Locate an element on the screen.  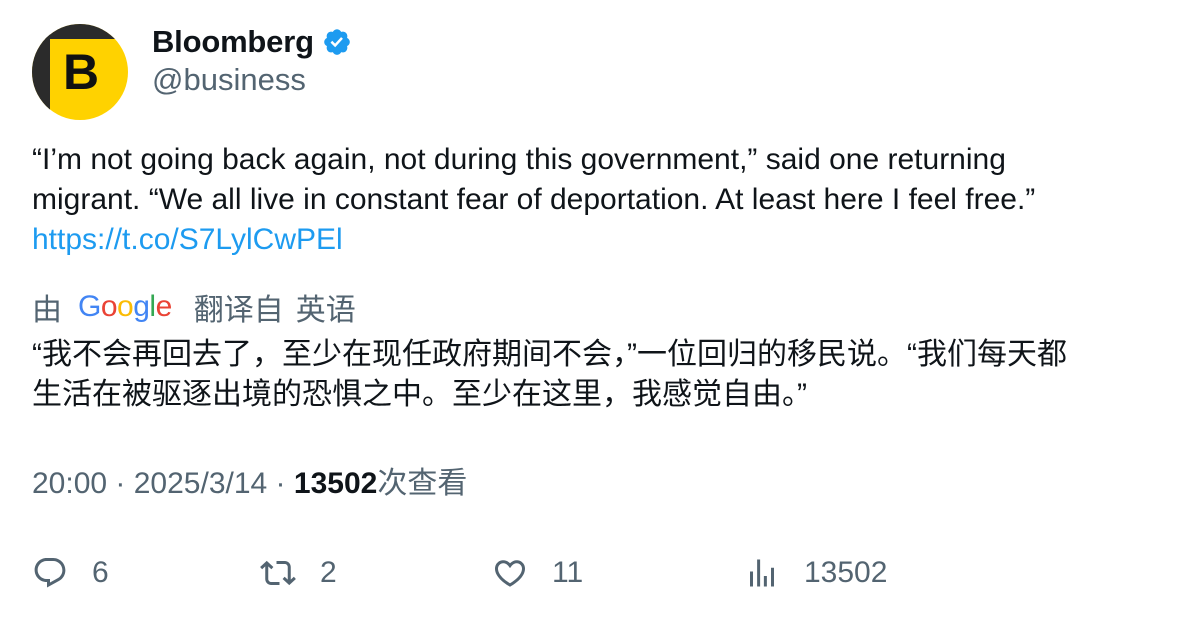
avatar: B is located at coordinates (80, 72).